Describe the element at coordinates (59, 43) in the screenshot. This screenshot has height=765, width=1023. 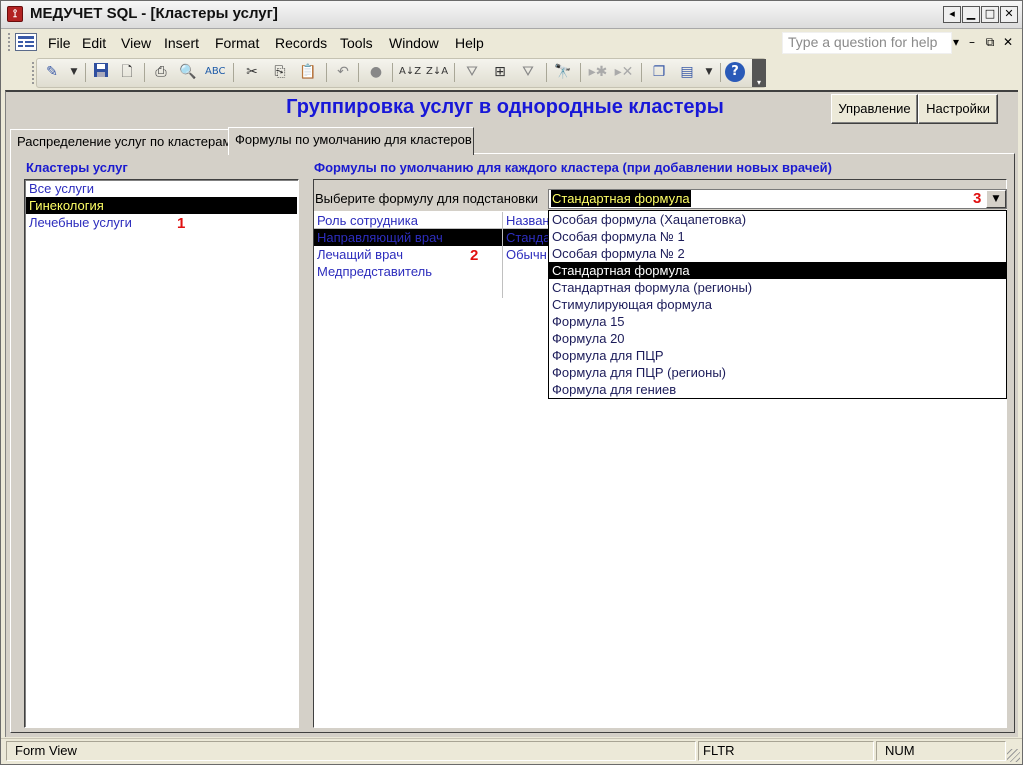
I see `menu-file: File` at that location.